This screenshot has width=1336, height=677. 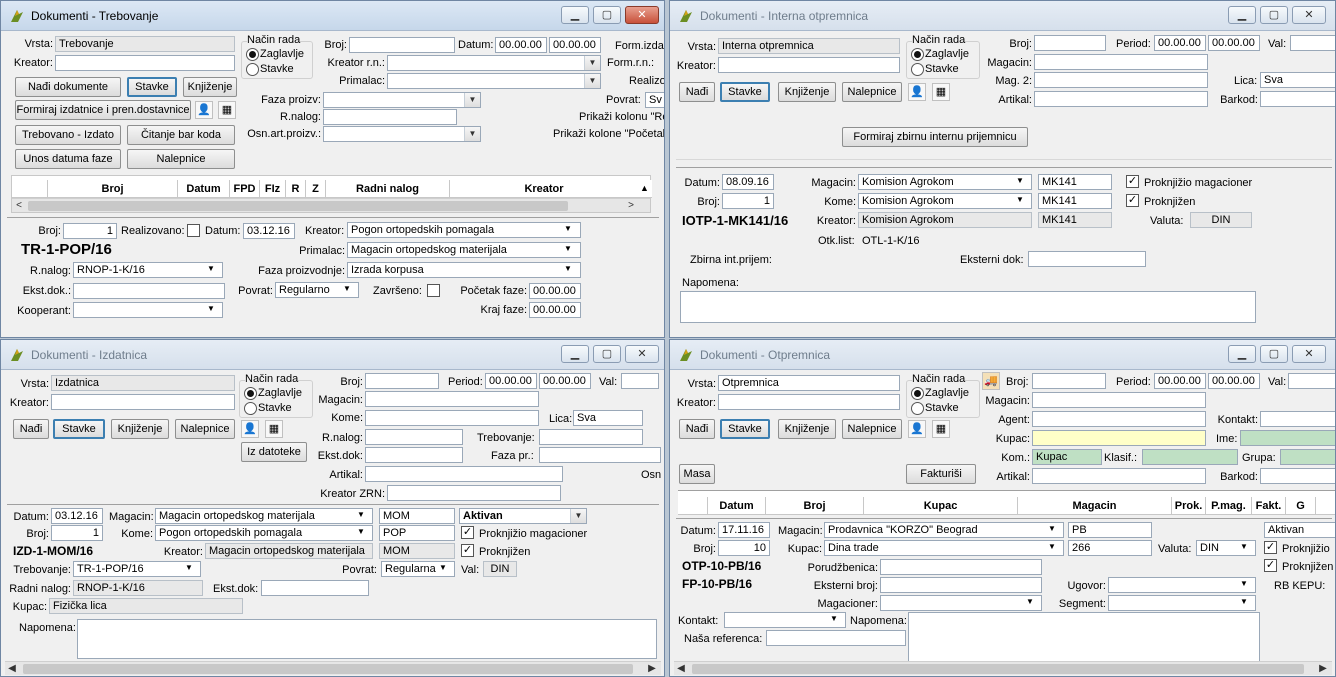 I want to click on d-magacin-select: Prodavnica "KORZO" Beograd, so click(x=944, y=530).